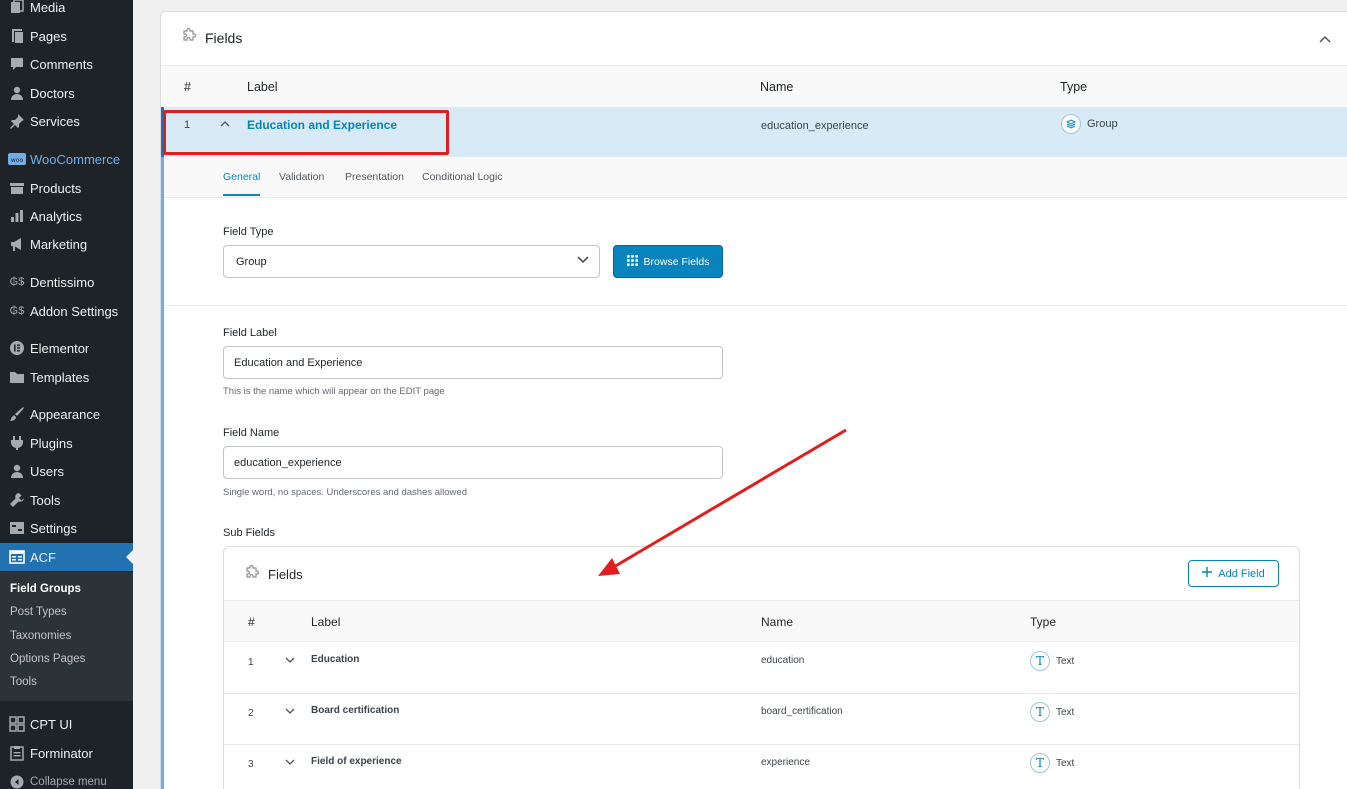  What do you see at coordinates (51, 443) in the screenshot?
I see `menu-label: Plugins` at bounding box center [51, 443].